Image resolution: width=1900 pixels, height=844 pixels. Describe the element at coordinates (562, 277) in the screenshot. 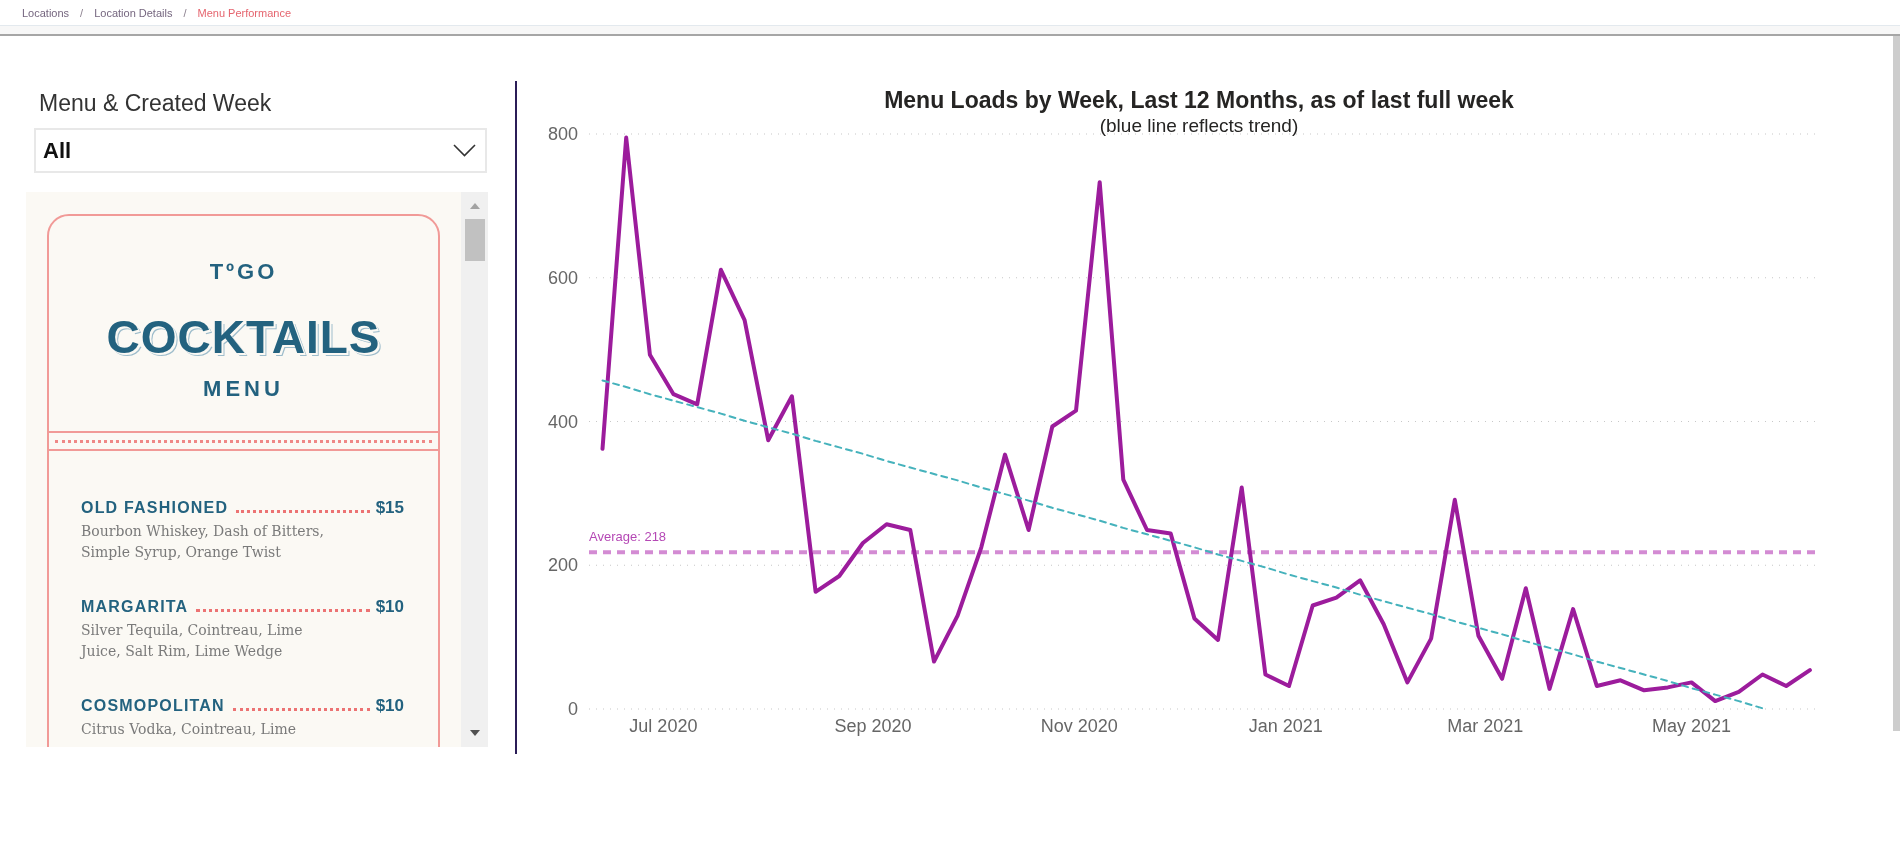

I see `y-axis-label: 600` at that location.